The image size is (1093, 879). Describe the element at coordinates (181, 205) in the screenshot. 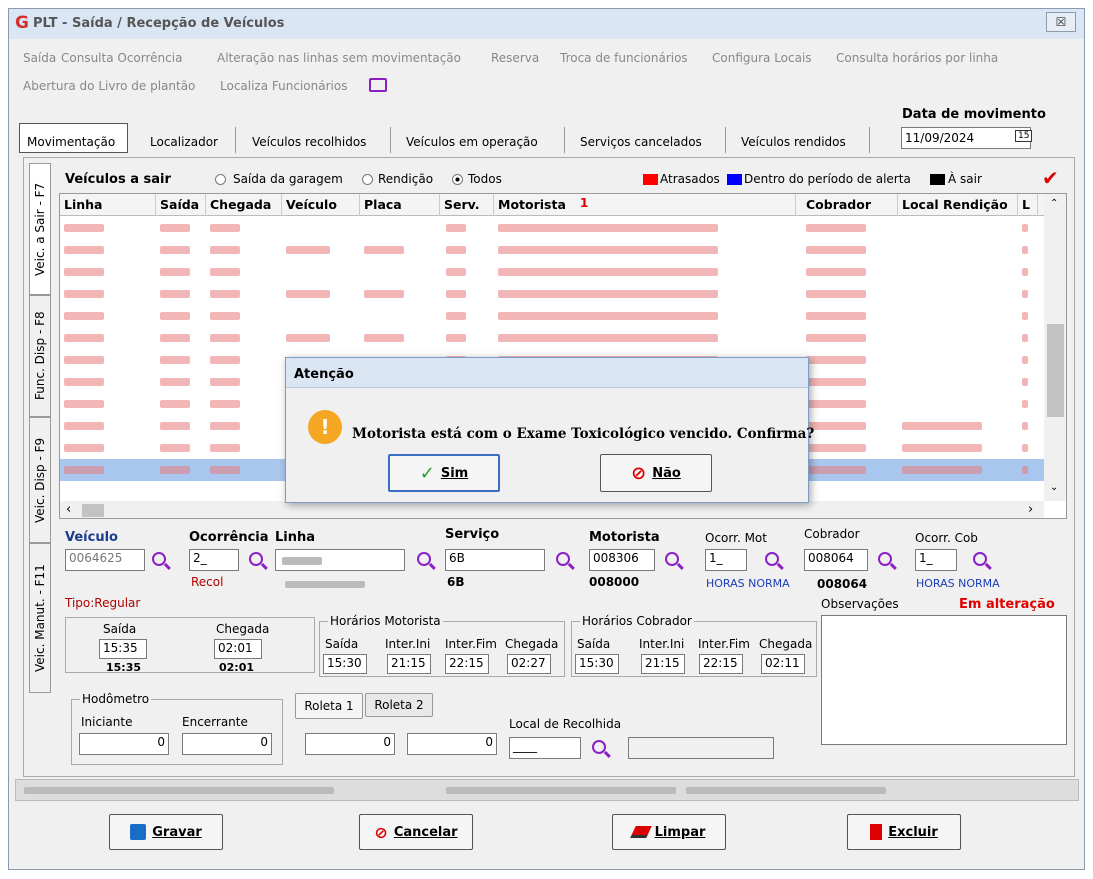

I see `col-saida: Saída` at that location.